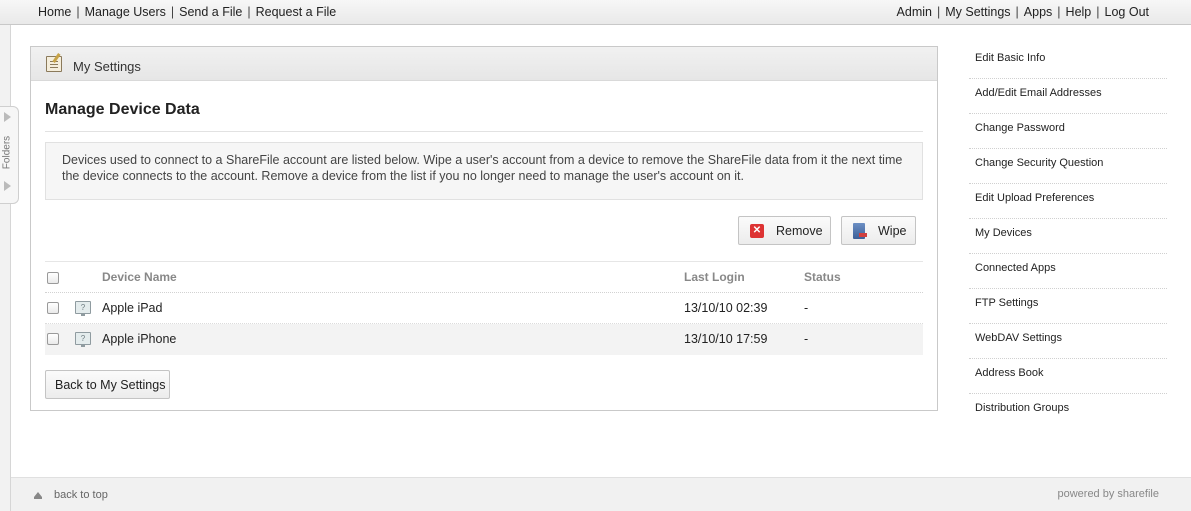  Describe the element at coordinates (1079, 12) in the screenshot. I see `nav-help-link: Help` at that location.